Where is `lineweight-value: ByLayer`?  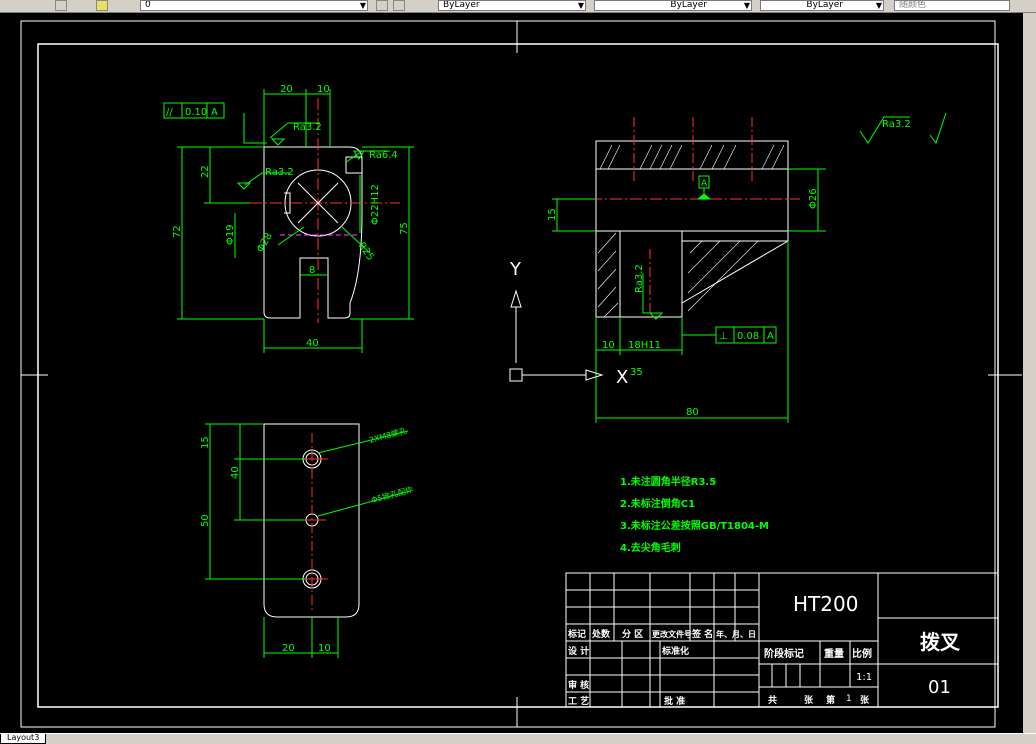 lineweight-value: ByLayer is located at coordinates (824, 5).